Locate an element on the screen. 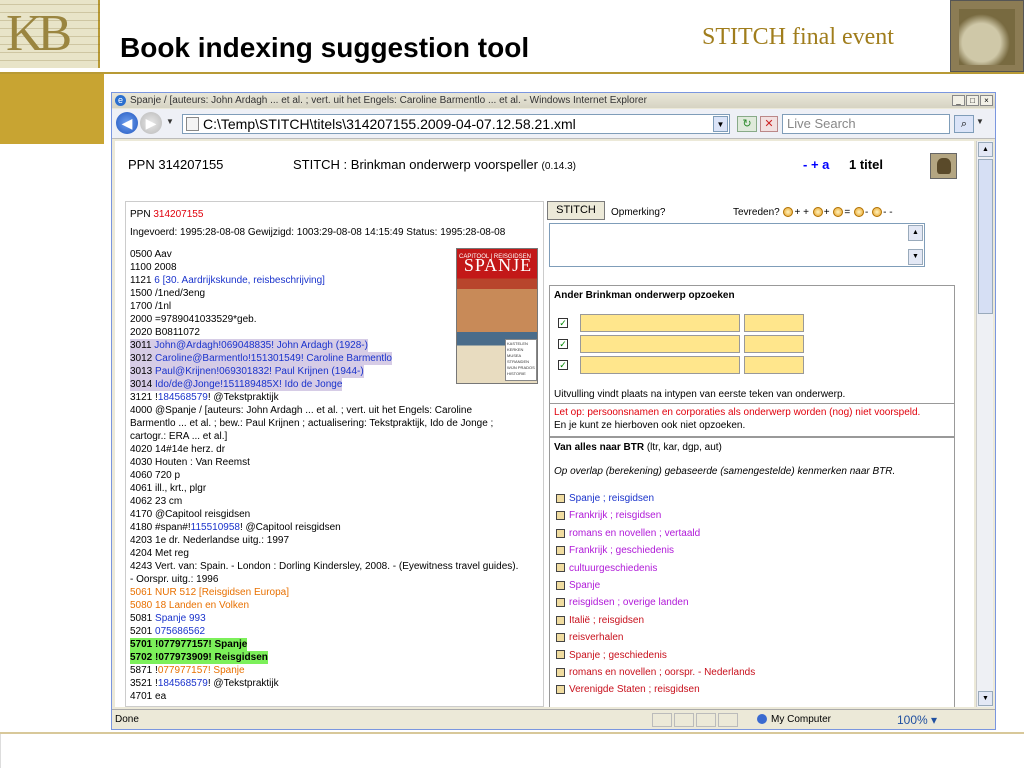 The image size is (1024, 768). btr-label: reisverhalen is located at coordinates (596, 638).